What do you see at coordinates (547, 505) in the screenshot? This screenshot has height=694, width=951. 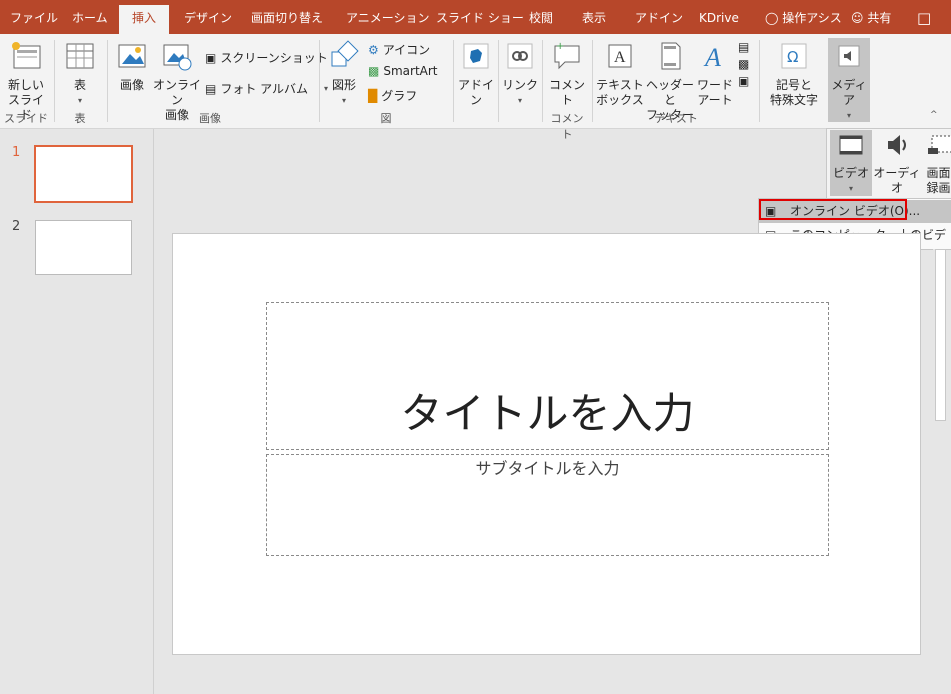 I see `subtitle-placeholder: サブタイトルを入力` at bounding box center [547, 505].